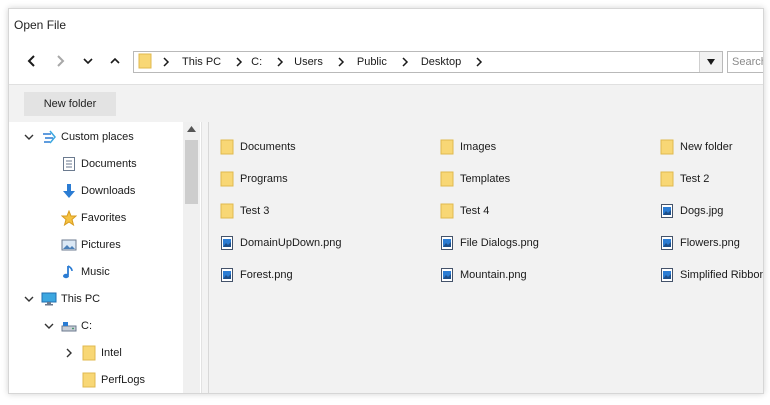 Image resolution: width=770 pixels, height=405 pixels. Describe the element at coordinates (69, 164) in the screenshot. I see `documents-icon` at that location.